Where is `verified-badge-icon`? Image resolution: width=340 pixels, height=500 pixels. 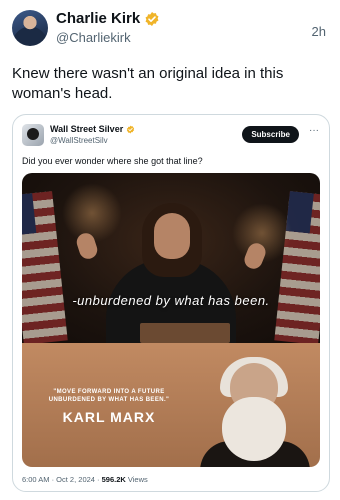
verified-badge-icon is located at coordinates (152, 18).